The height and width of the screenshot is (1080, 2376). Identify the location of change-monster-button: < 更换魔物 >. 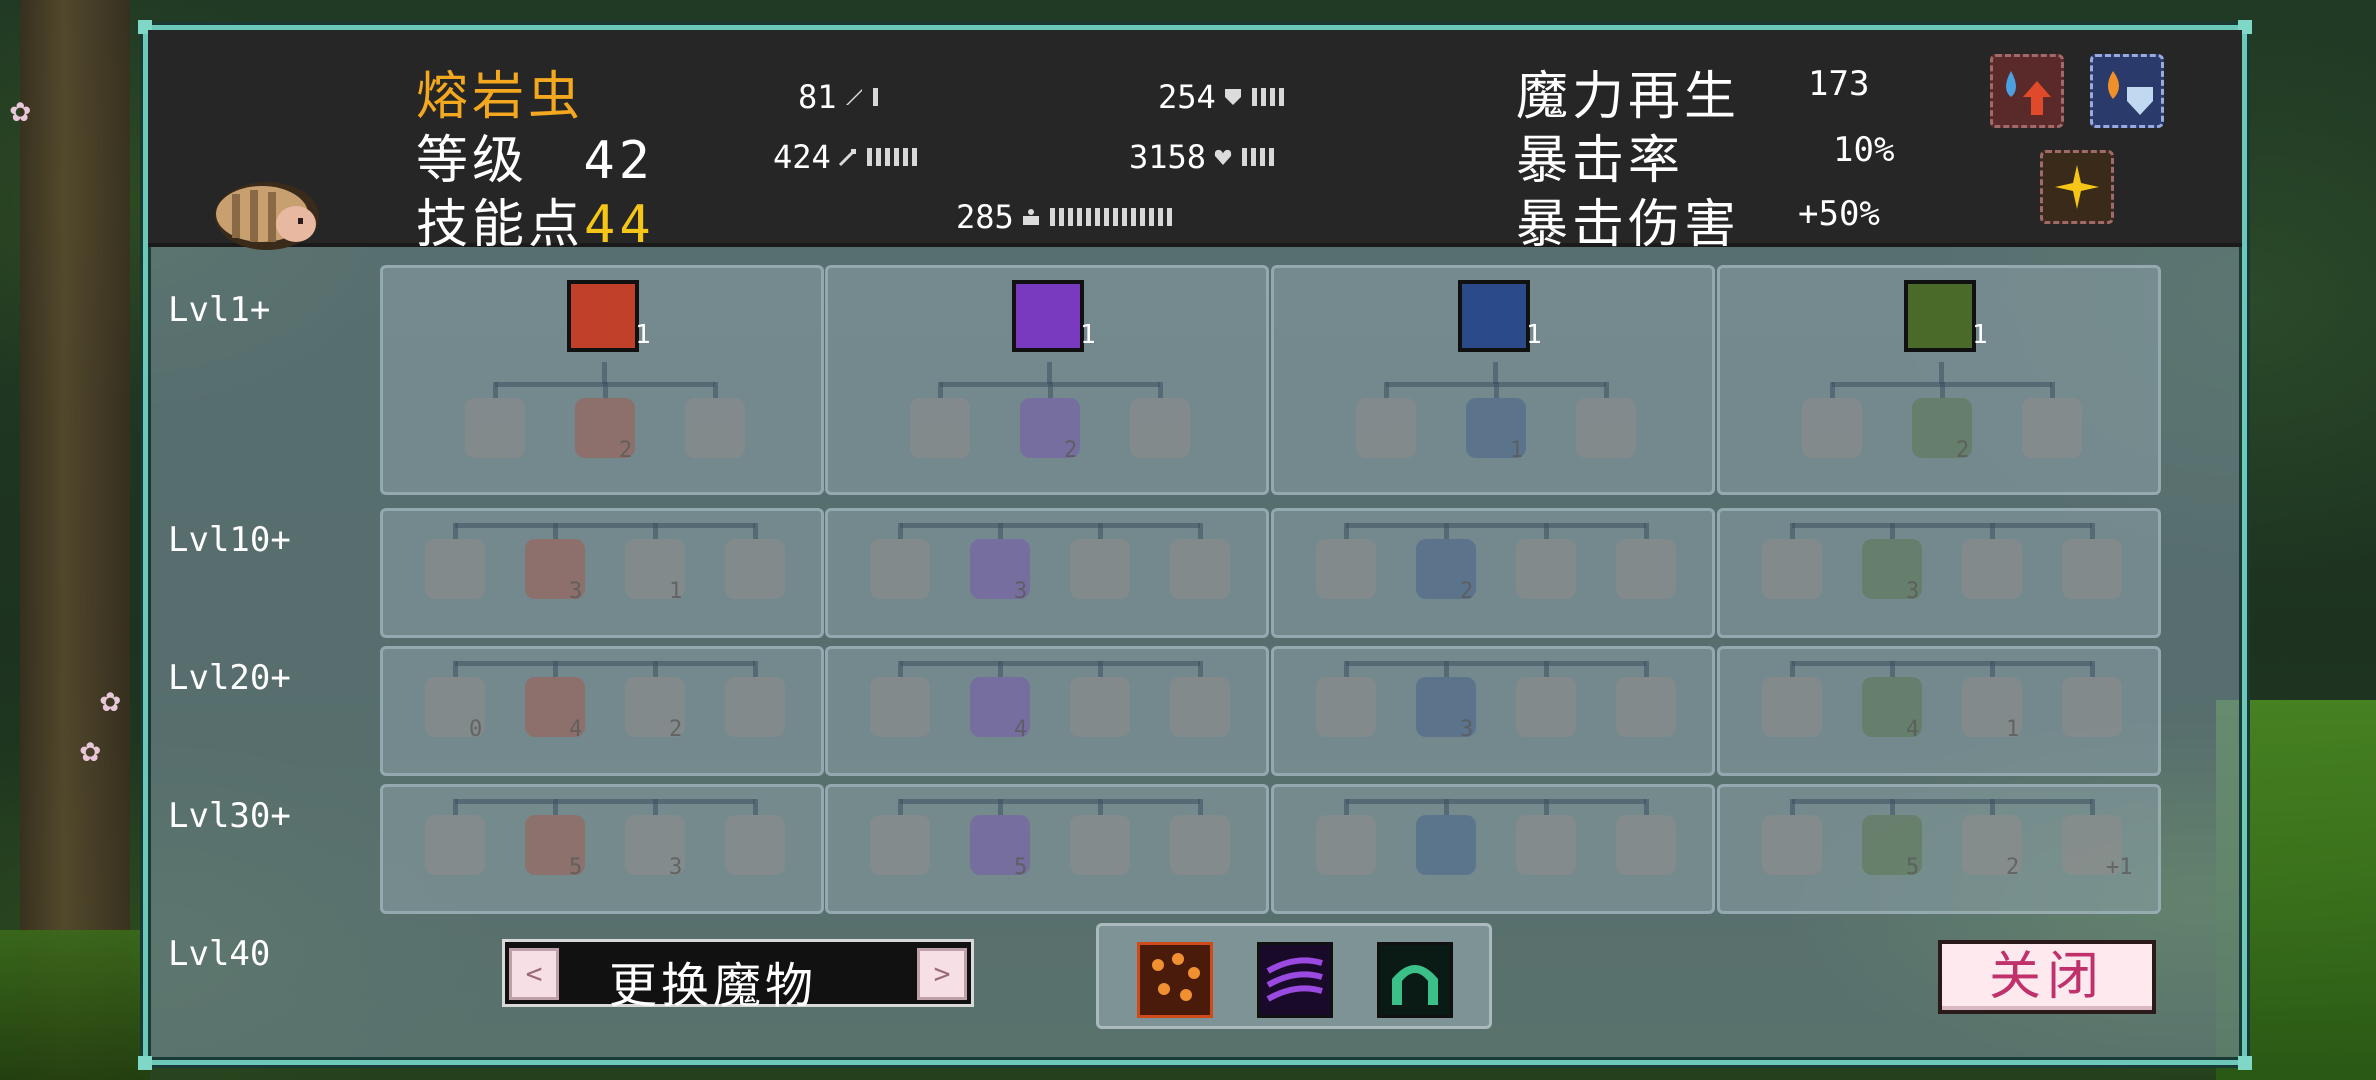
(738, 976).